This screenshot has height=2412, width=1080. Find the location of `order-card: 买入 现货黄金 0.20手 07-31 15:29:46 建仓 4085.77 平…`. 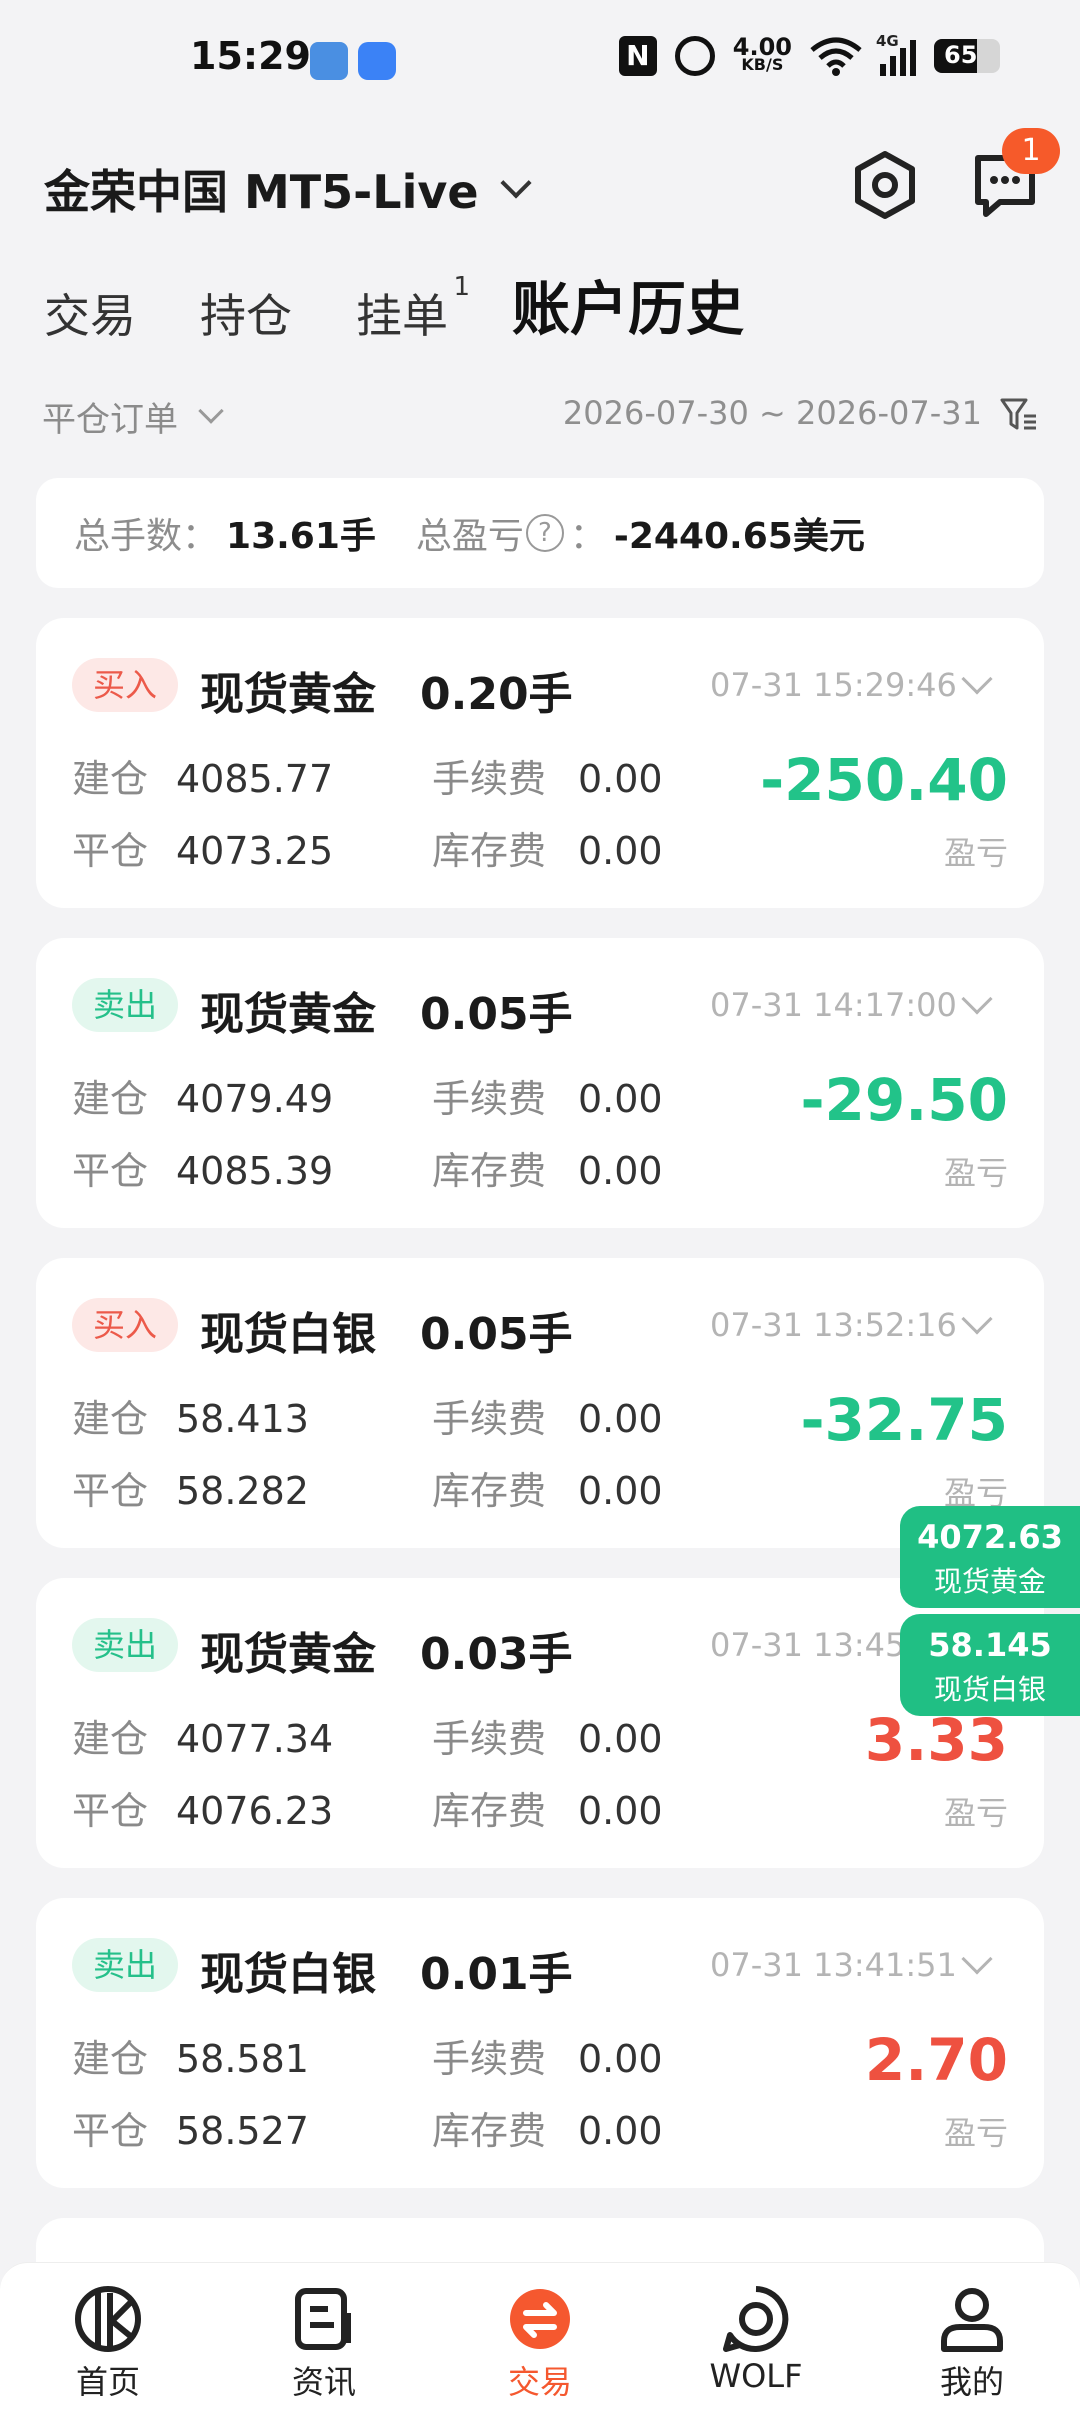

order-card: 买入 现货黄金 0.20手 07-31 15:29:46 建仓 4085.77 平… is located at coordinates (540, 763).